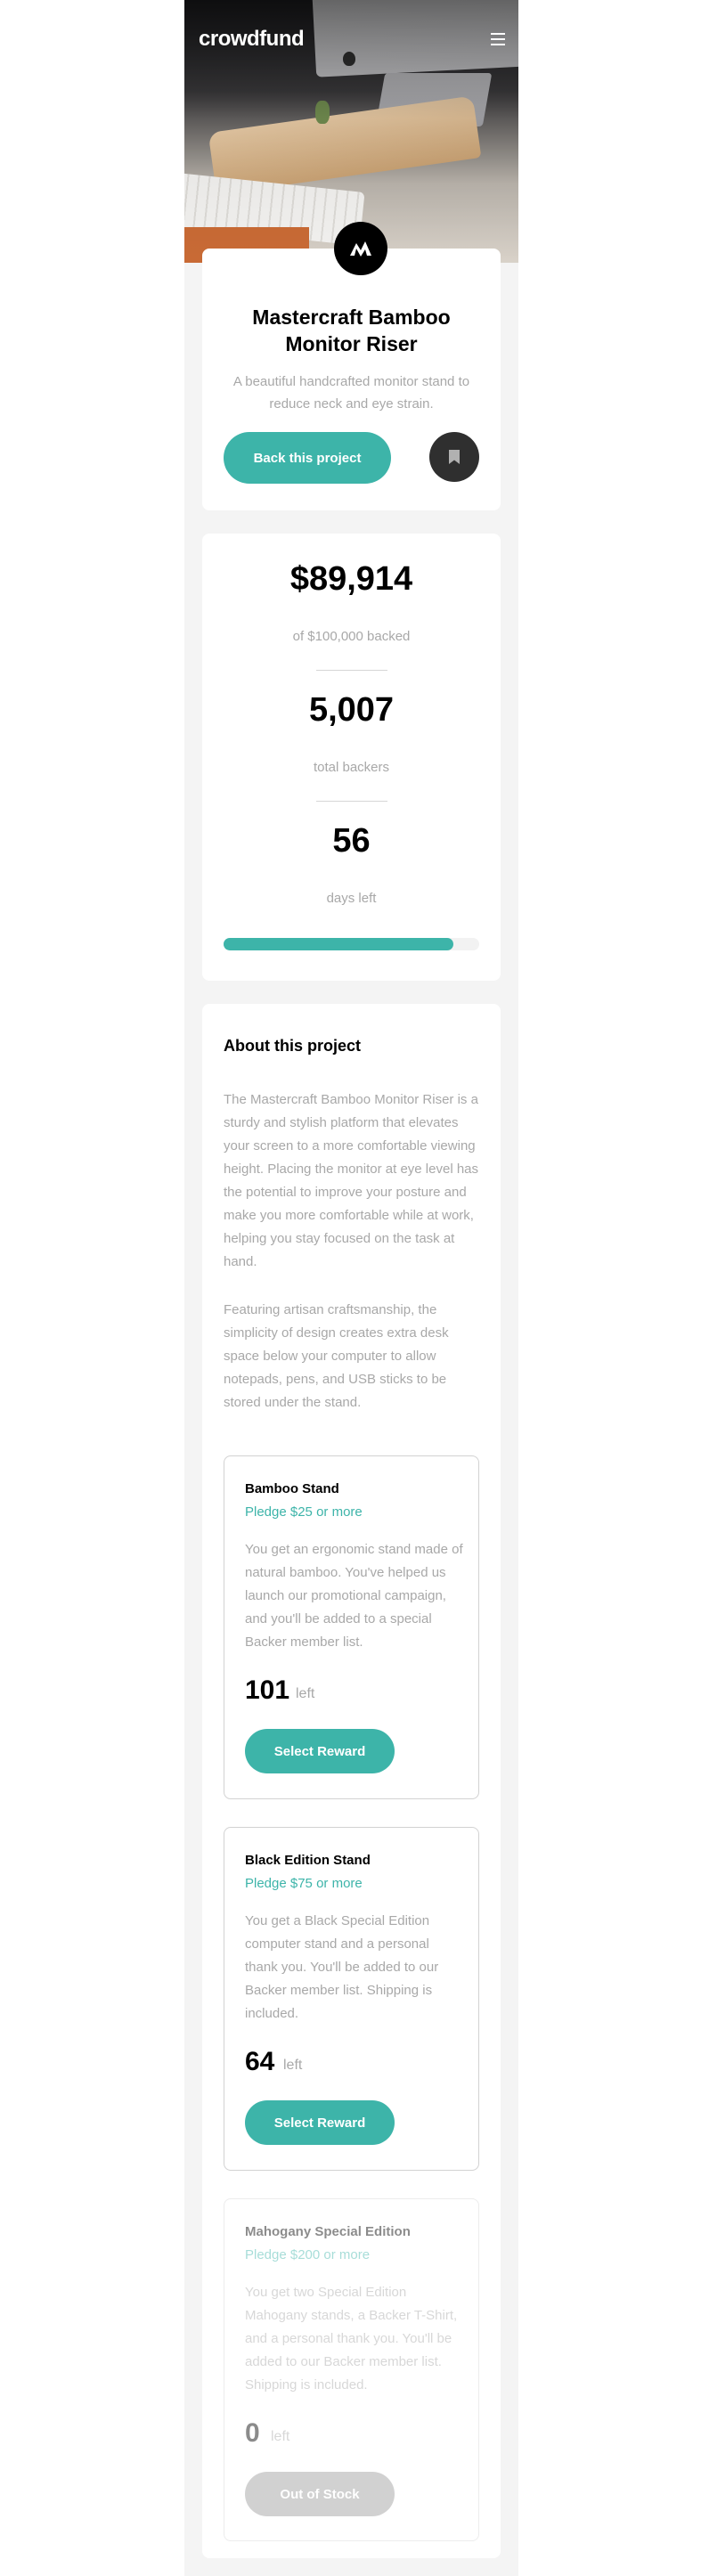 Image resolution: width=701 pixels, height=2576 pixels. Describe the element at coordinates (252, 40) in the screenshot. I see `brand-logo: crowdfund` at that location.